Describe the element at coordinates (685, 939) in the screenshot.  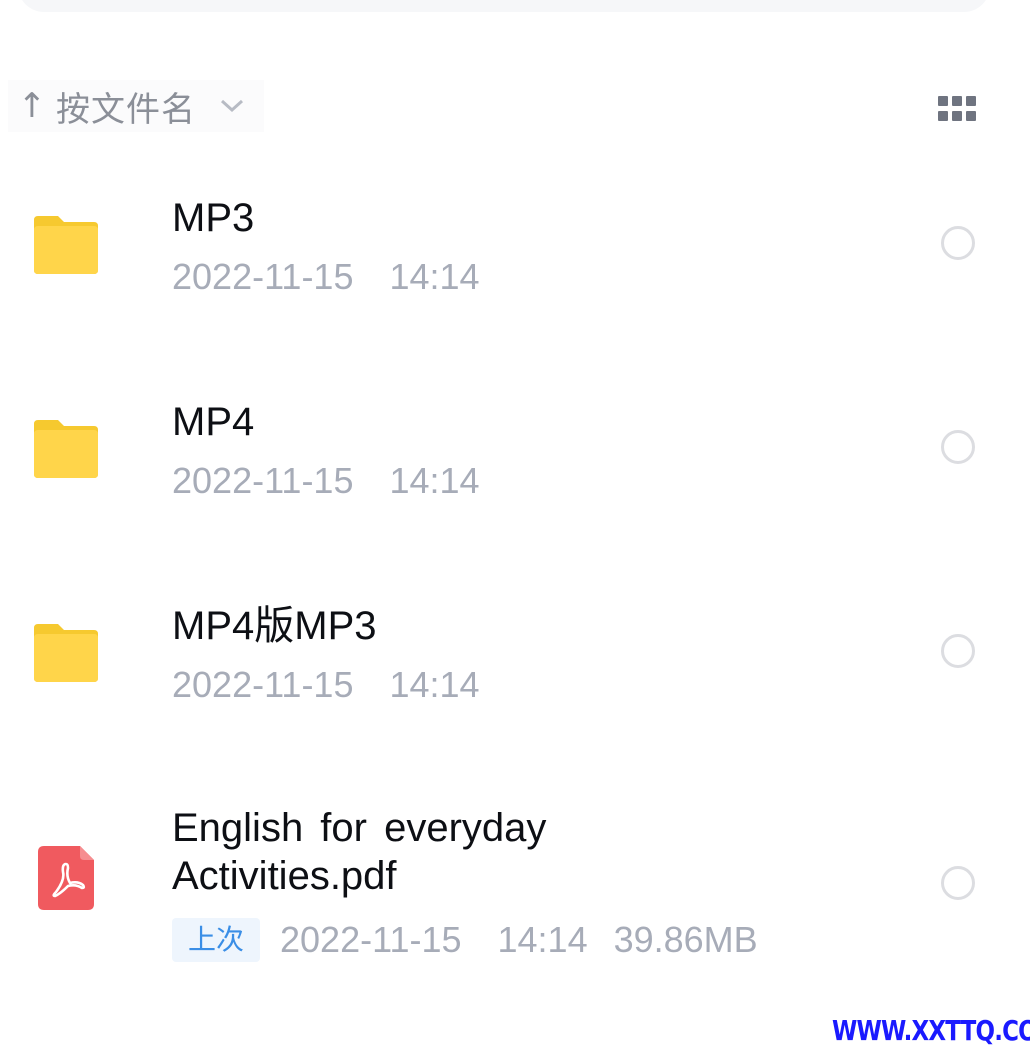
I see `file-size: 39.86MB` at that location.